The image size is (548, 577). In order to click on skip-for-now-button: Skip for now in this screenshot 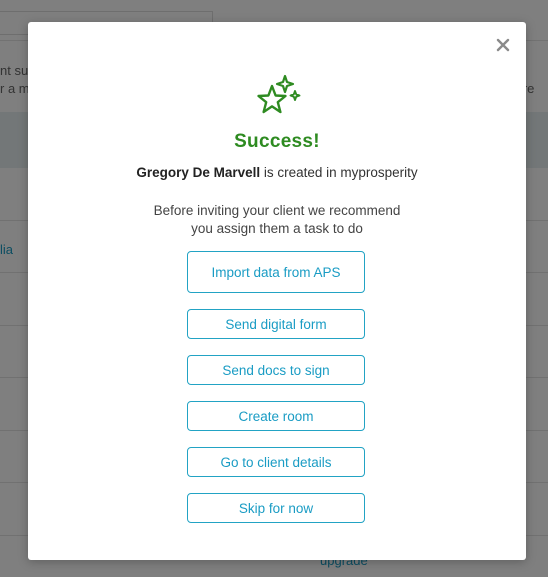, I will do `click(276, 508)`.